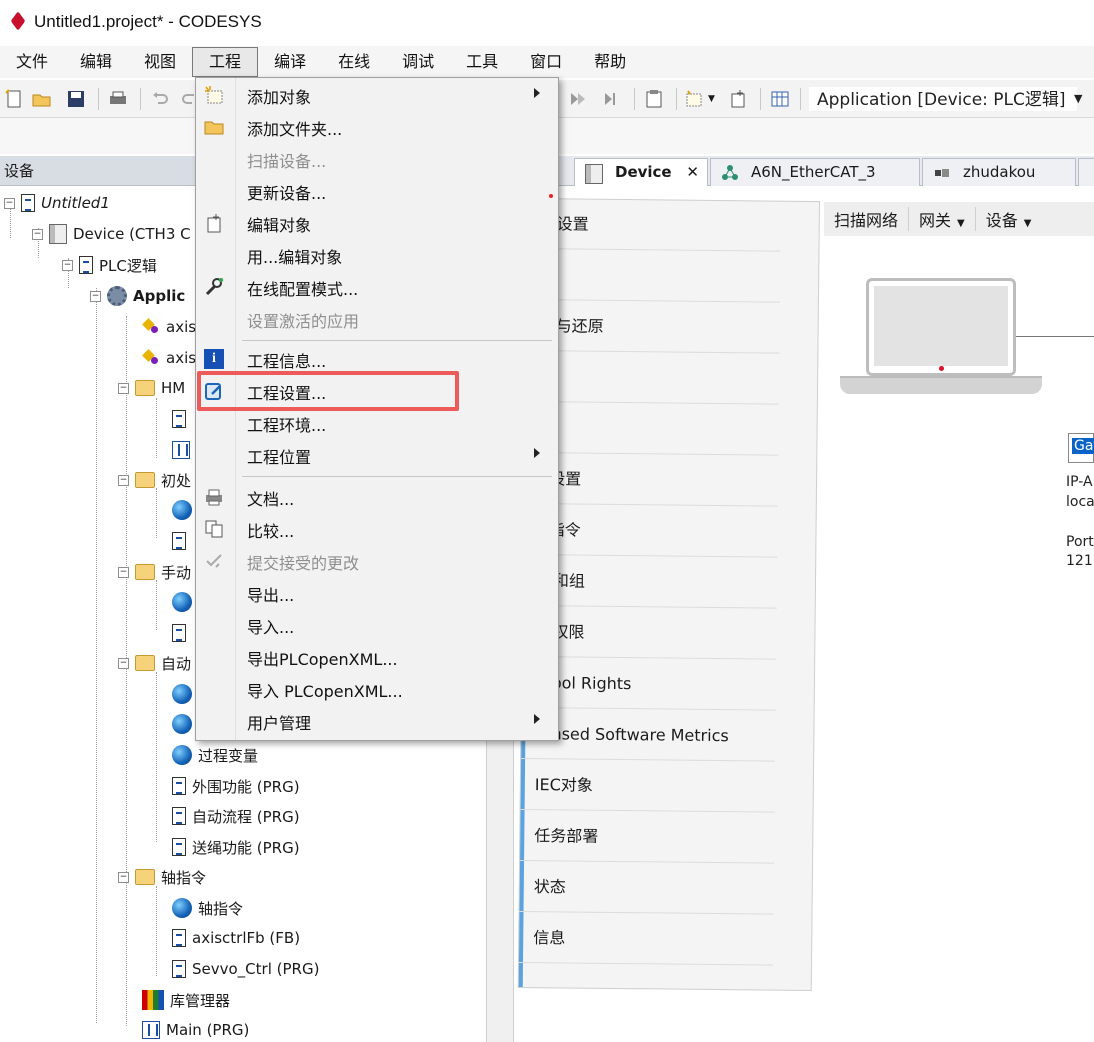 The height and width of the screenshot is (1042, 1094). I want to click on settings-item: 信设置, so click(653, 225).